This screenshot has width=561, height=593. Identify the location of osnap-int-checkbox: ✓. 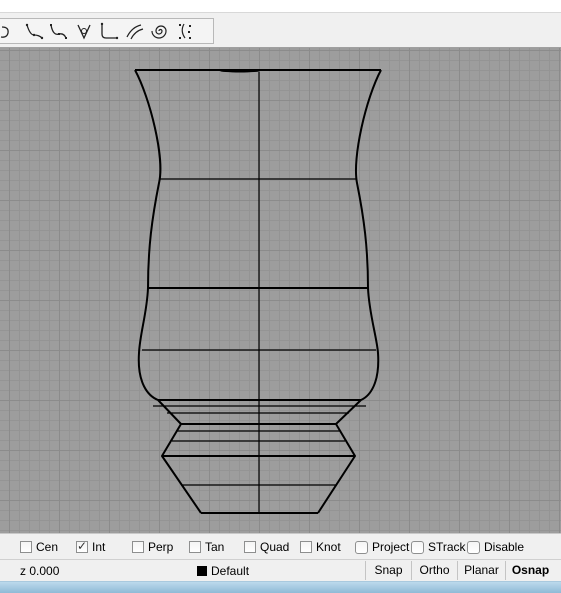
(82, 546).